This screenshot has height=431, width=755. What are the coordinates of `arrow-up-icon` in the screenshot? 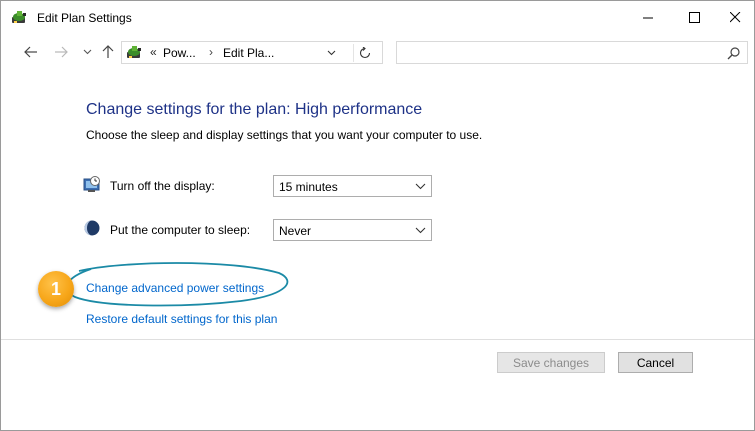 It's located at (108, 51).